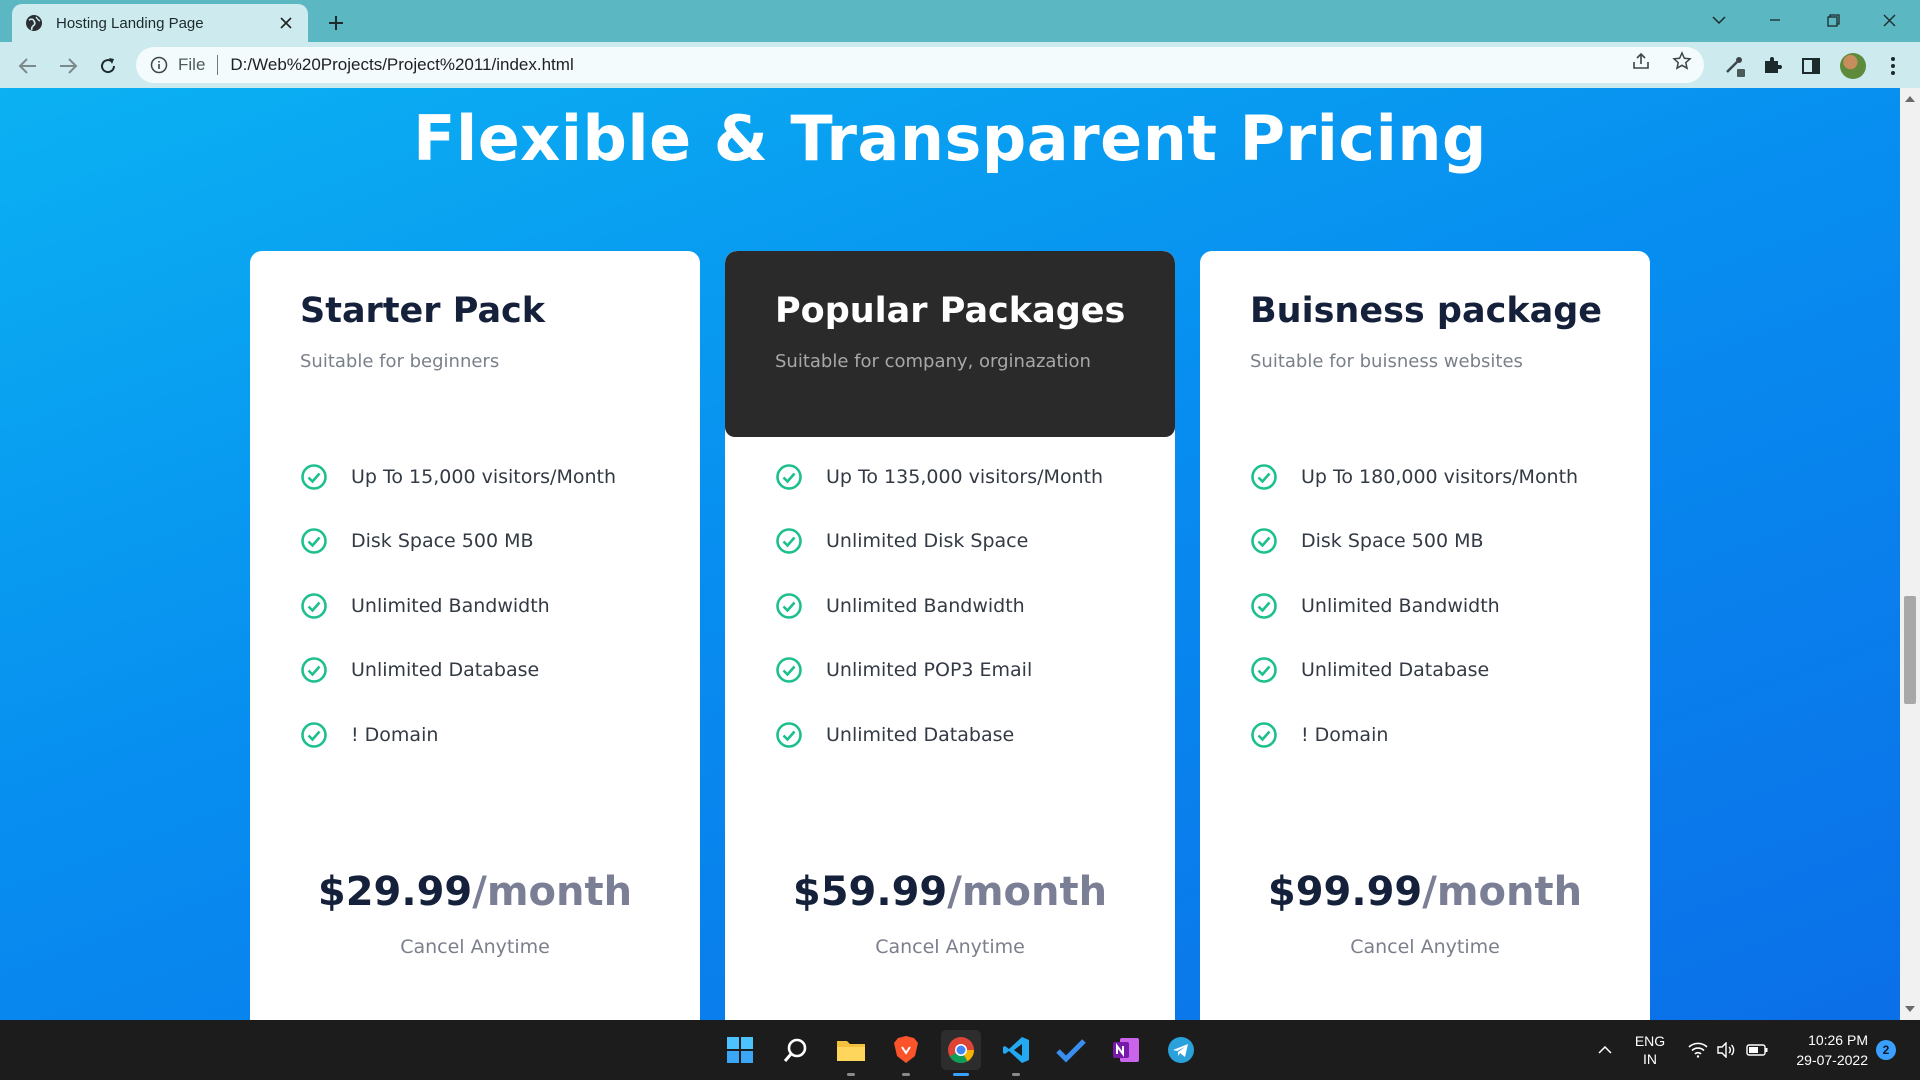 The height and width of the screenshot is (1080, 1920). What do you see at coordinates (1910, 99) in the screenshot?
I see `scroll-up-arrow-icon` at bounding box center [1910, 99].